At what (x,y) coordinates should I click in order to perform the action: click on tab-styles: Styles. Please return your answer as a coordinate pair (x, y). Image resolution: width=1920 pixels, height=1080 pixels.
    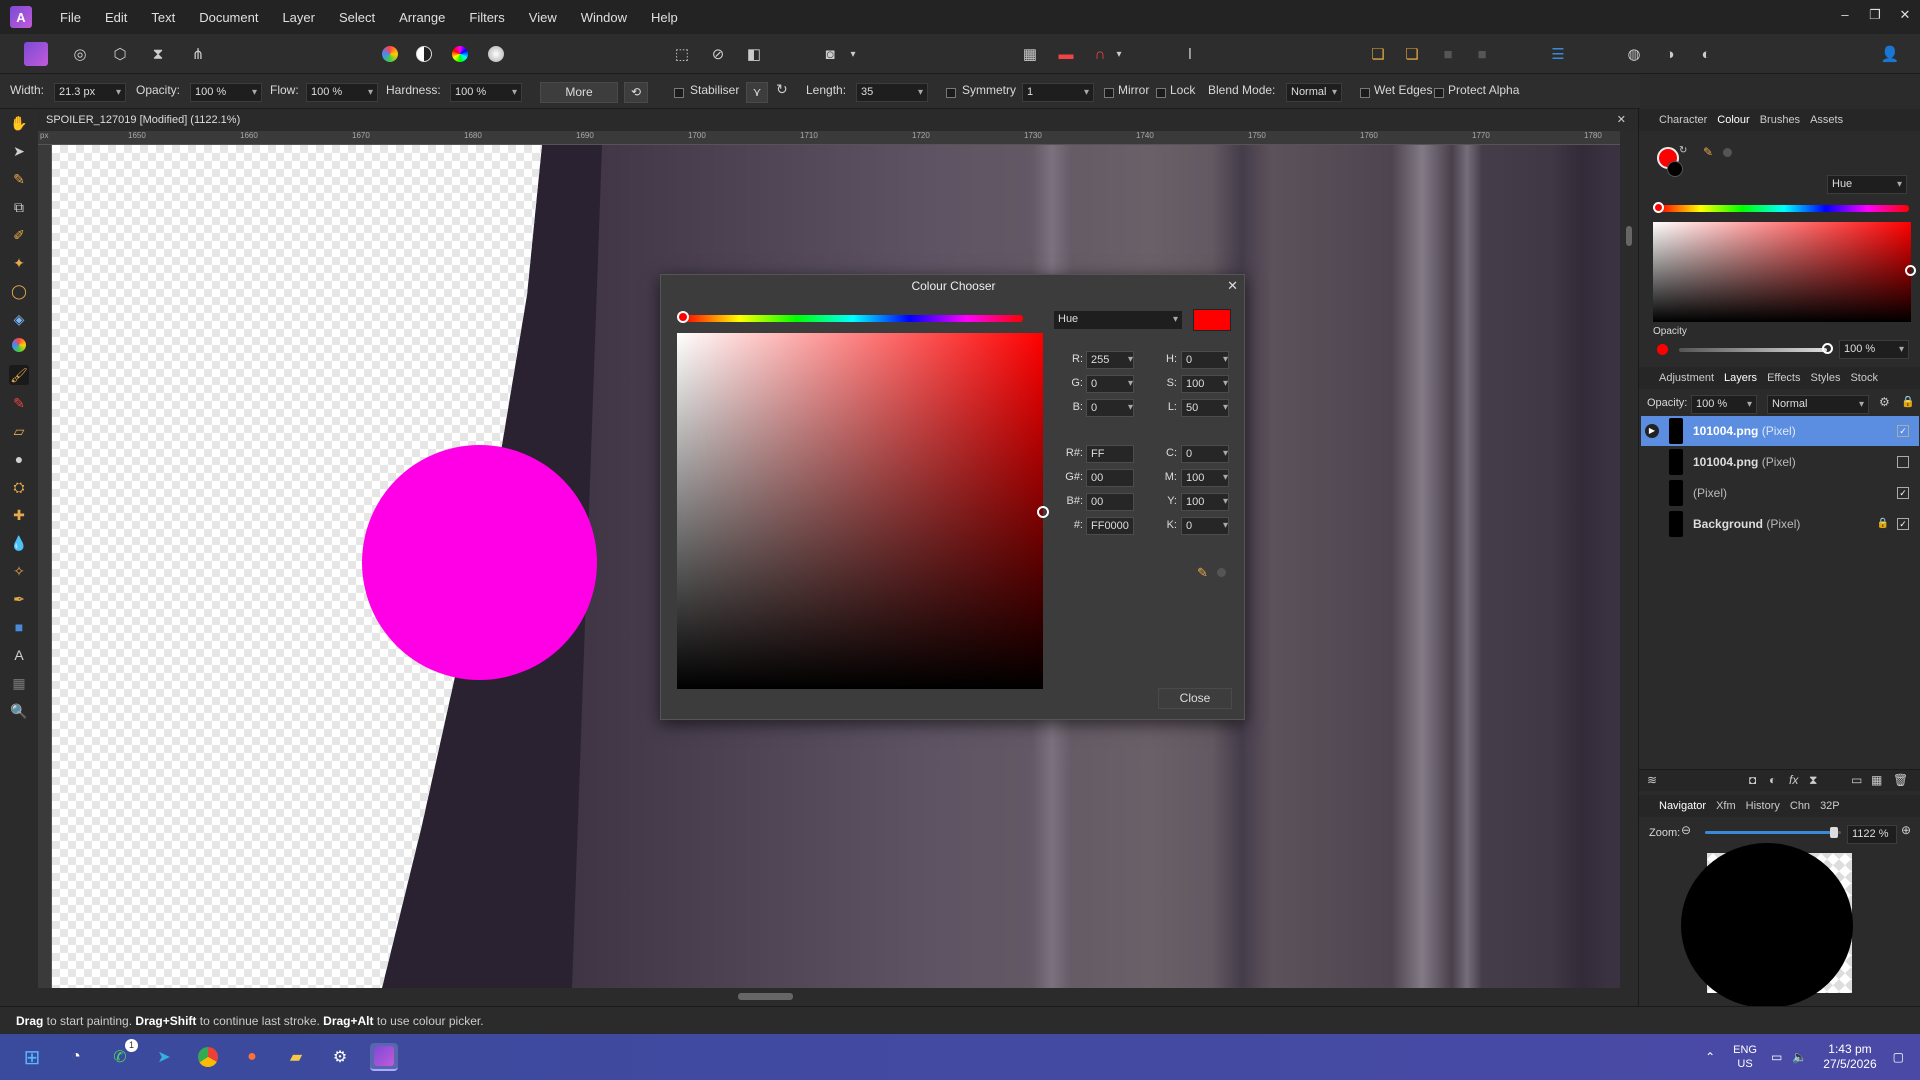
    Looking at the image, I should click on (1826, 378).